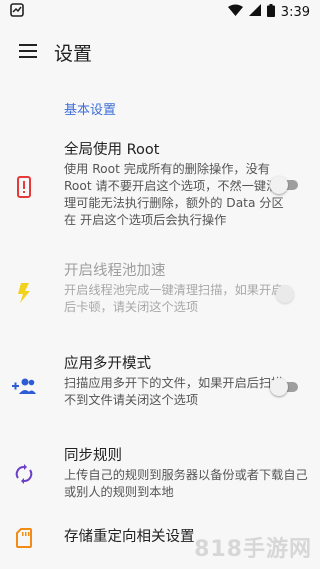  What do you see at coordinates (73, 53) in the screenshot?
I see `page-title: 设置` at bounding box center [73, 53].